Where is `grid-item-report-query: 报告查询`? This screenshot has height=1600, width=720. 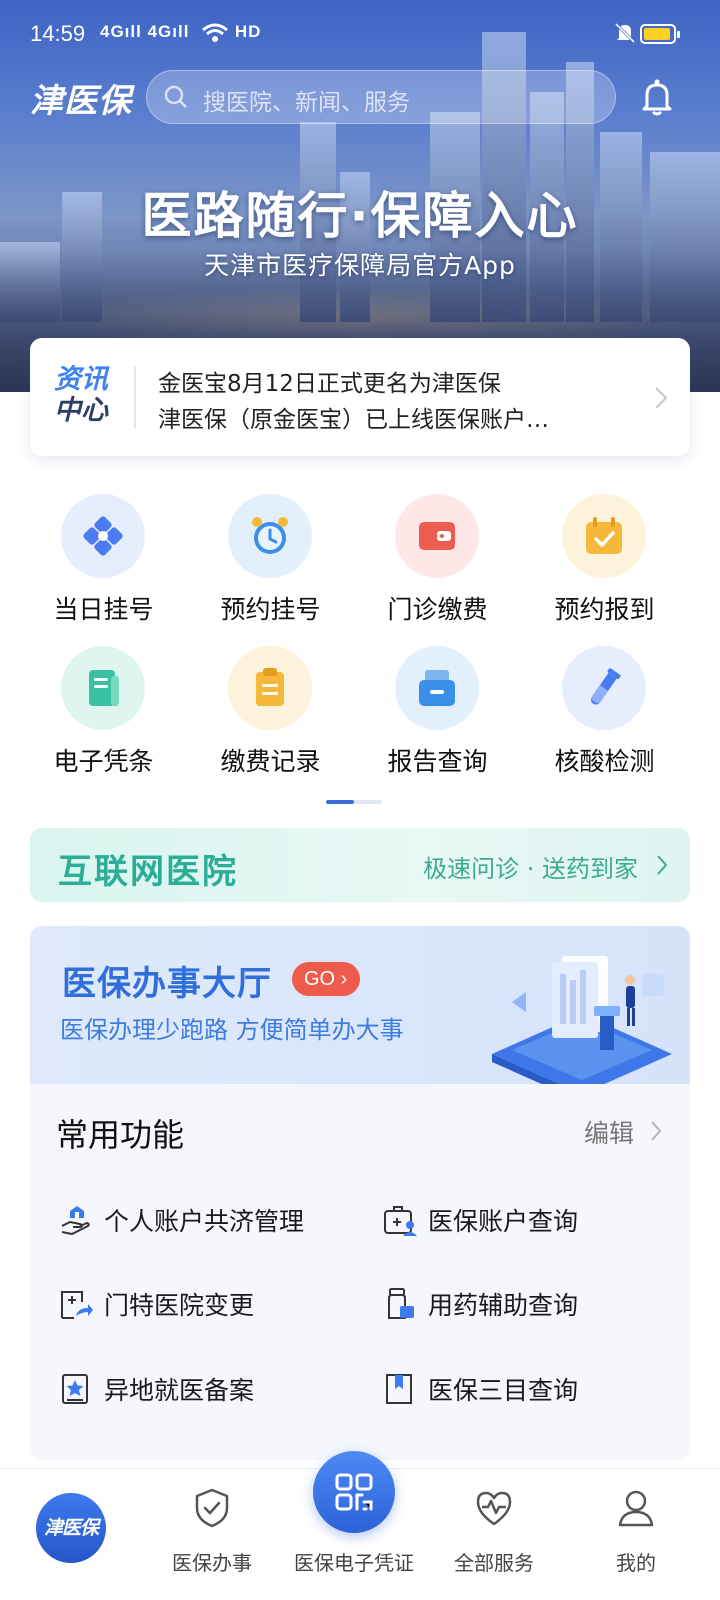
grid-item-report-query: 报告查询 is located at coordinates (437, 716).